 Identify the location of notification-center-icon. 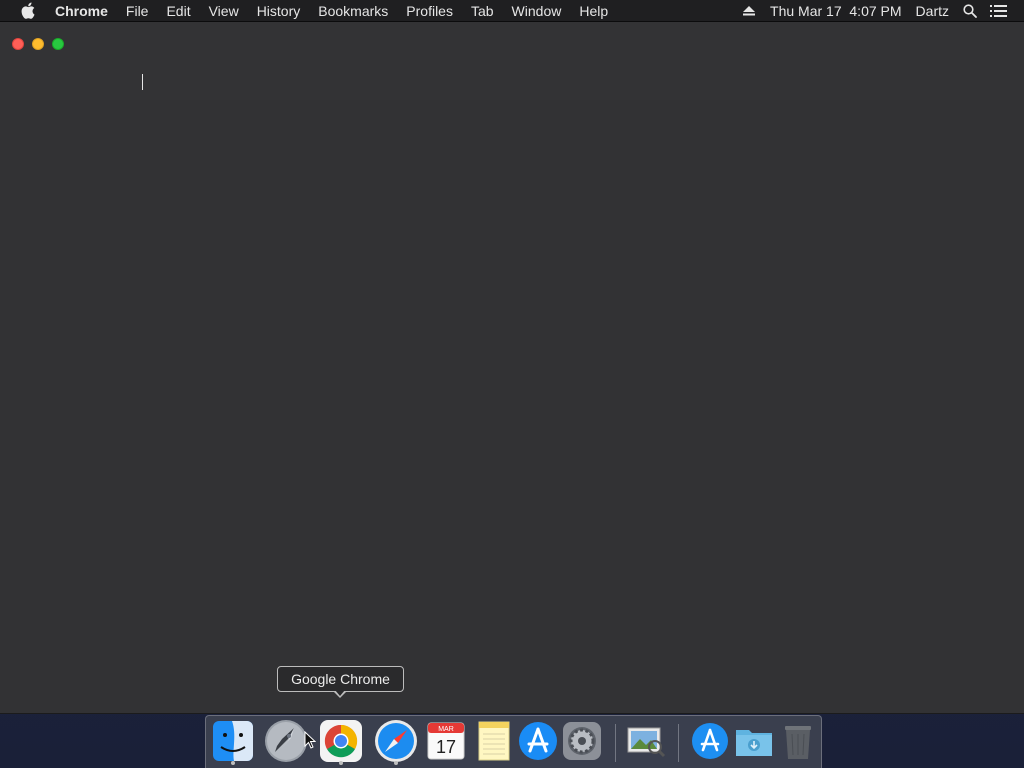
(998, 11).